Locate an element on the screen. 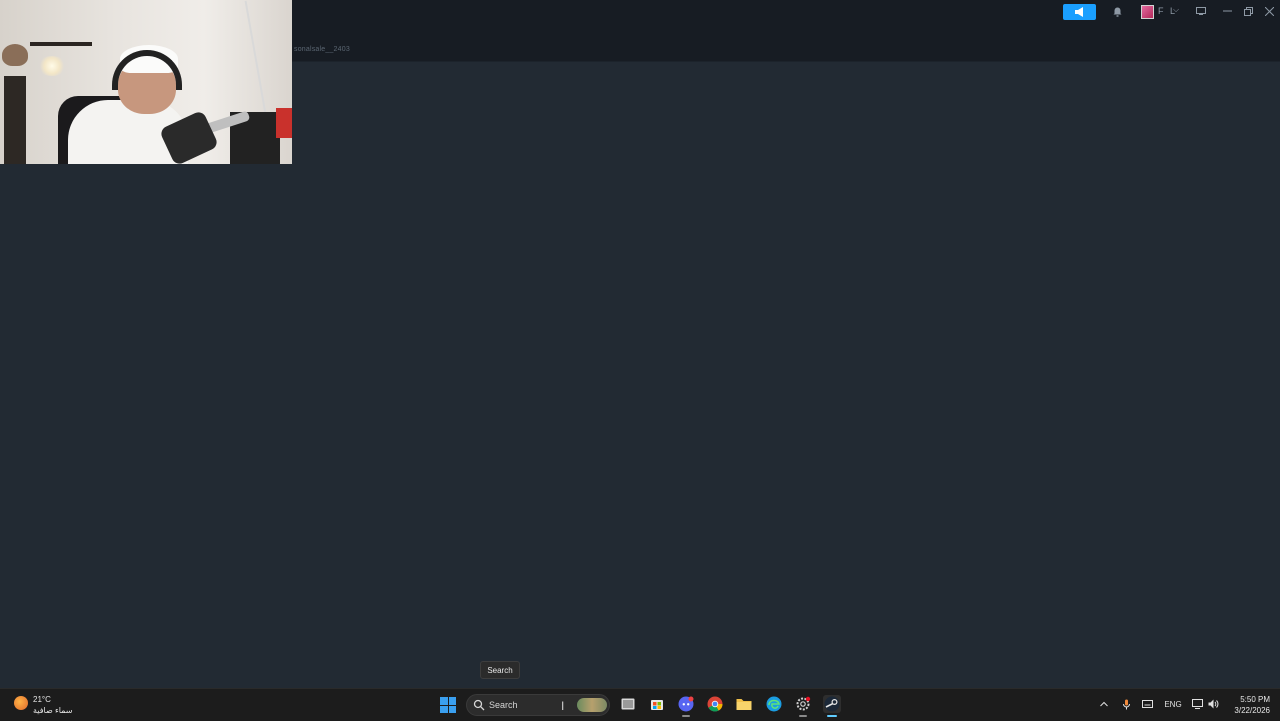 This screenshot has height=721, width=1280. taskbar-app-settings is located at coordinates (803, 706).